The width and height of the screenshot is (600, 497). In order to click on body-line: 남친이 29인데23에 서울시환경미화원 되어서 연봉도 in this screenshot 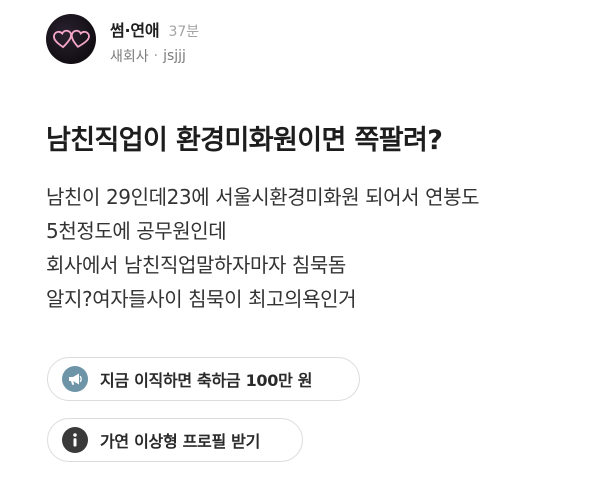, I will do `click(263, 197)`.